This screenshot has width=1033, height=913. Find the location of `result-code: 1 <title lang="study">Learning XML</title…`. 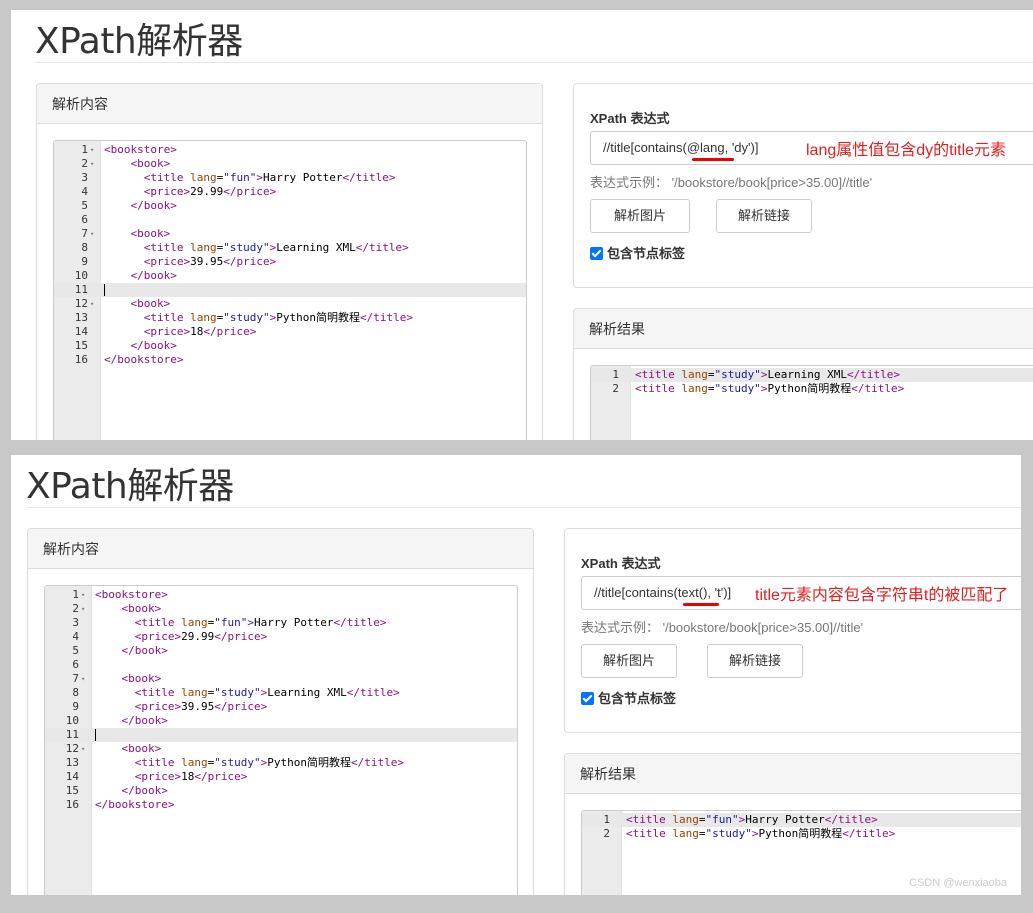

result-code: 1 <title lang="study">Learning XML</title… is located at coordinates (812, 382).